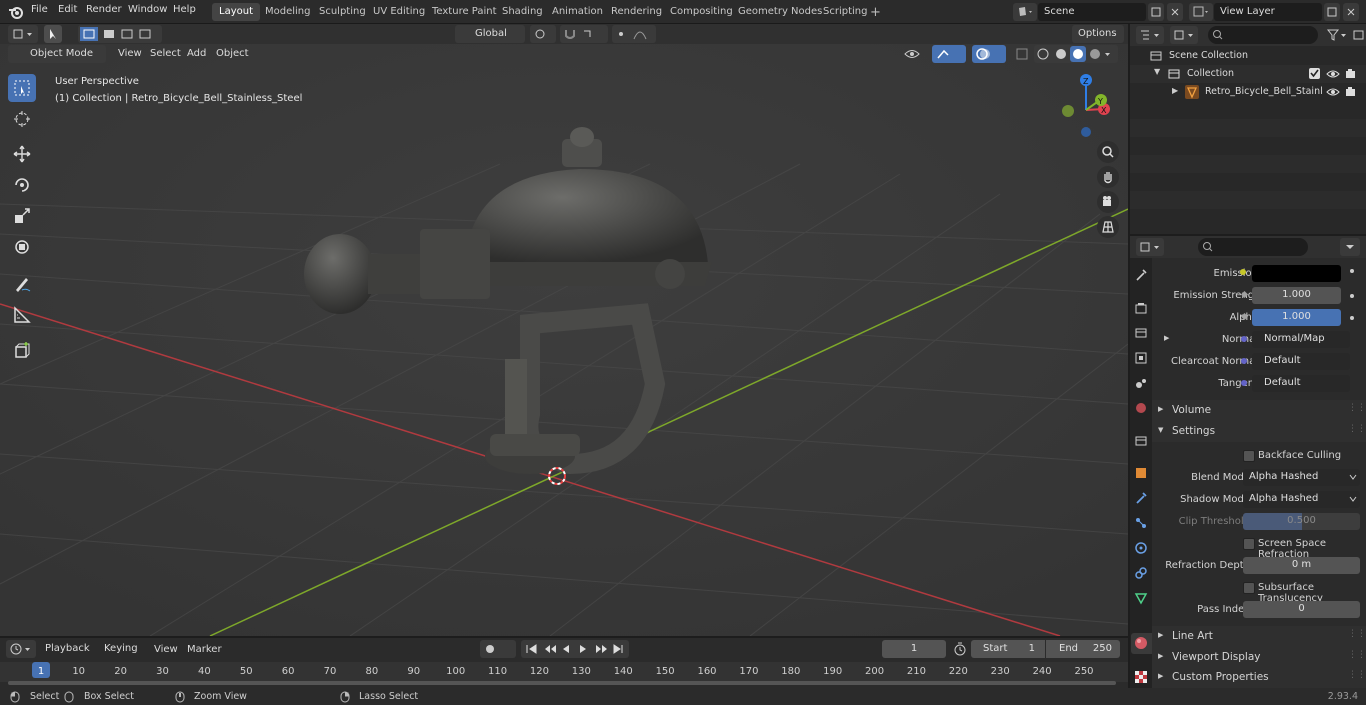 The image size is (1366, 705). I want to click on properties-search-input, so click(1253, 247).